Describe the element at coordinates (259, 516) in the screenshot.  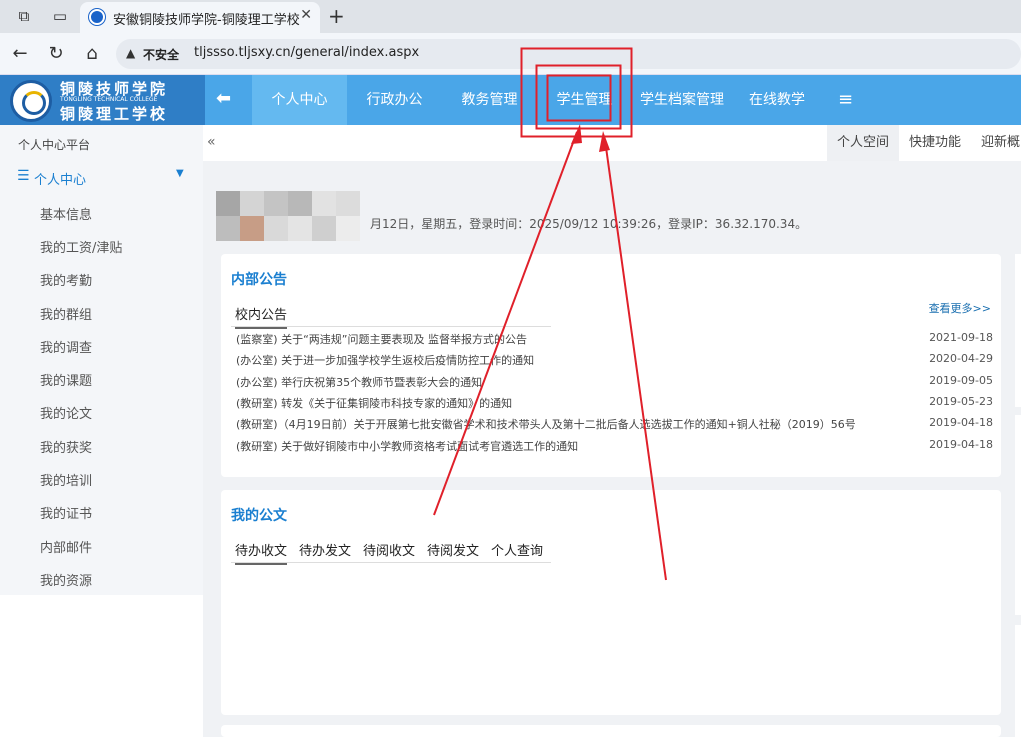
I see `documents-panel-title: 我的公文` at that location.